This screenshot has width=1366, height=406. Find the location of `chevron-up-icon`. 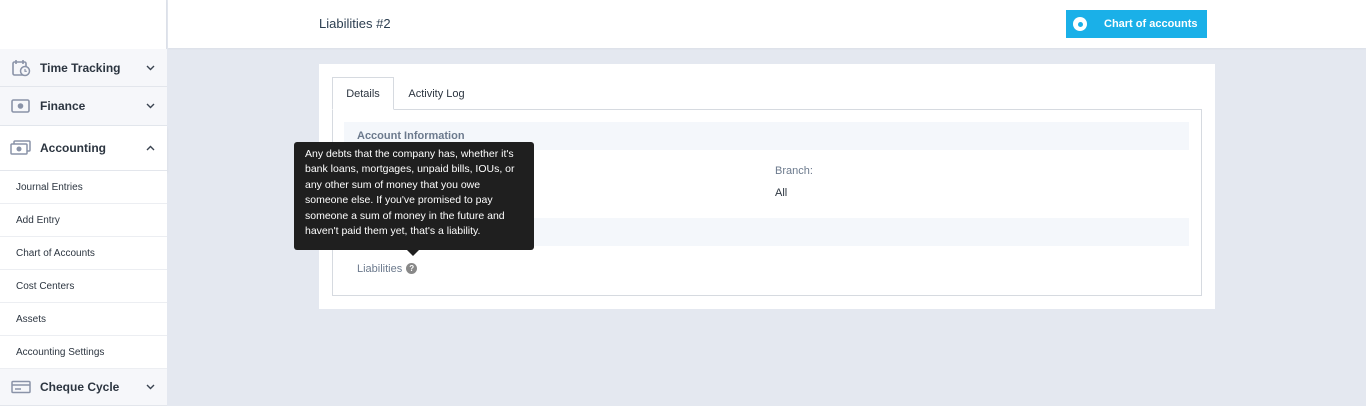

chevron-up-icon is located at coordinates (150, 148).